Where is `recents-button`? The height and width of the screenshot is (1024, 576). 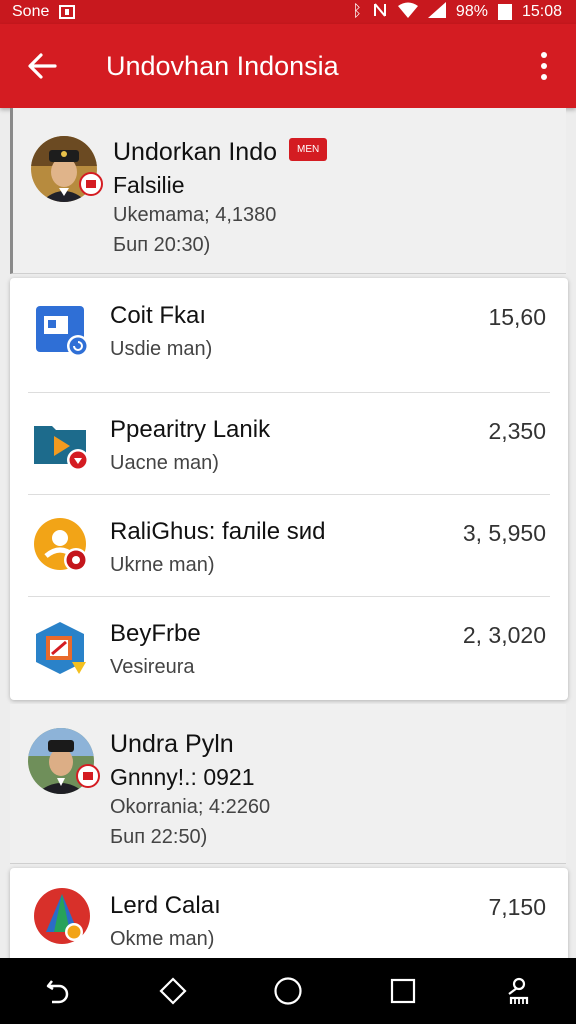
recents-button is located at coordinates (403, 991).